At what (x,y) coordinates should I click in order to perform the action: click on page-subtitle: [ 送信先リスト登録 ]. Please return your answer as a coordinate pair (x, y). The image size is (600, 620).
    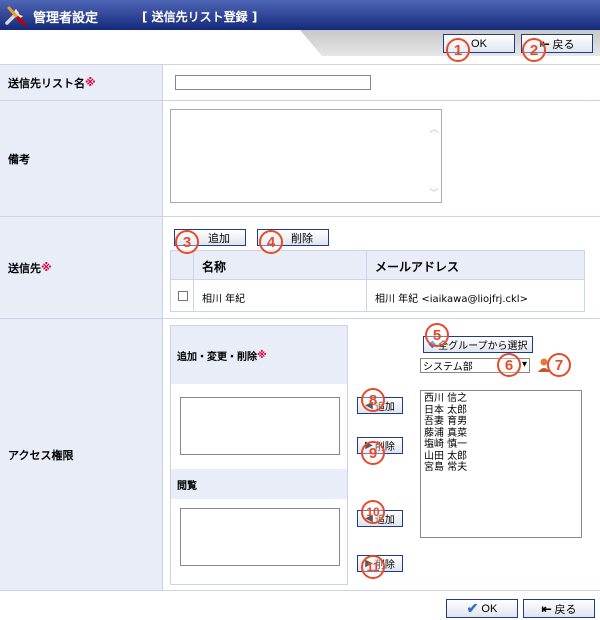
    Looking at the image, I should click on (200, 17).